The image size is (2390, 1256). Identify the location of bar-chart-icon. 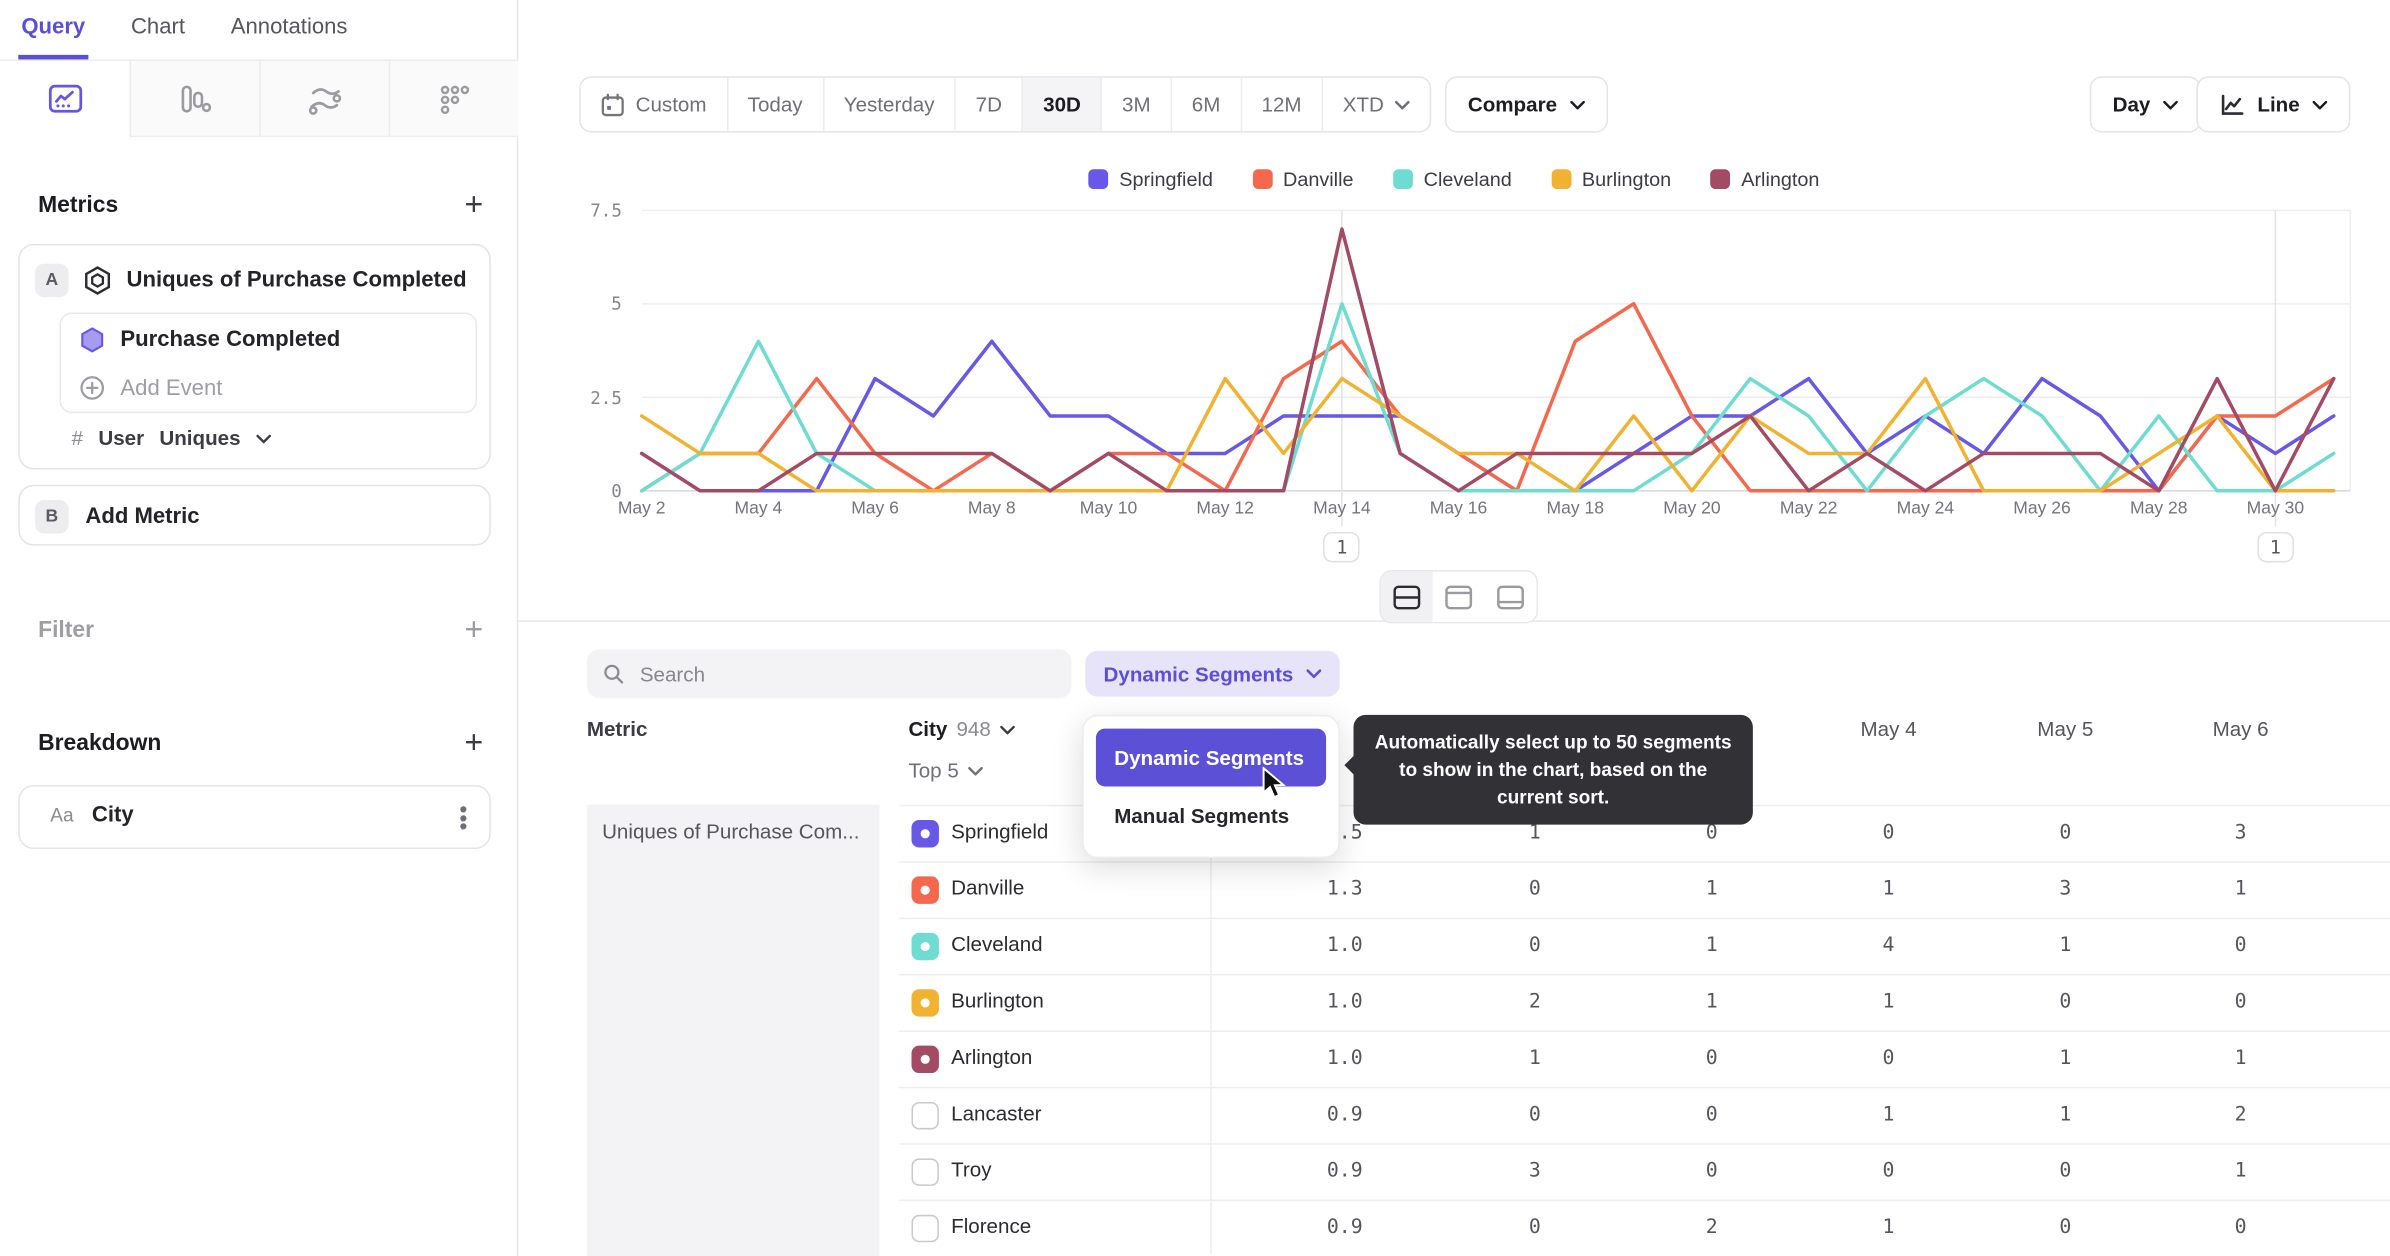
(196, 98).